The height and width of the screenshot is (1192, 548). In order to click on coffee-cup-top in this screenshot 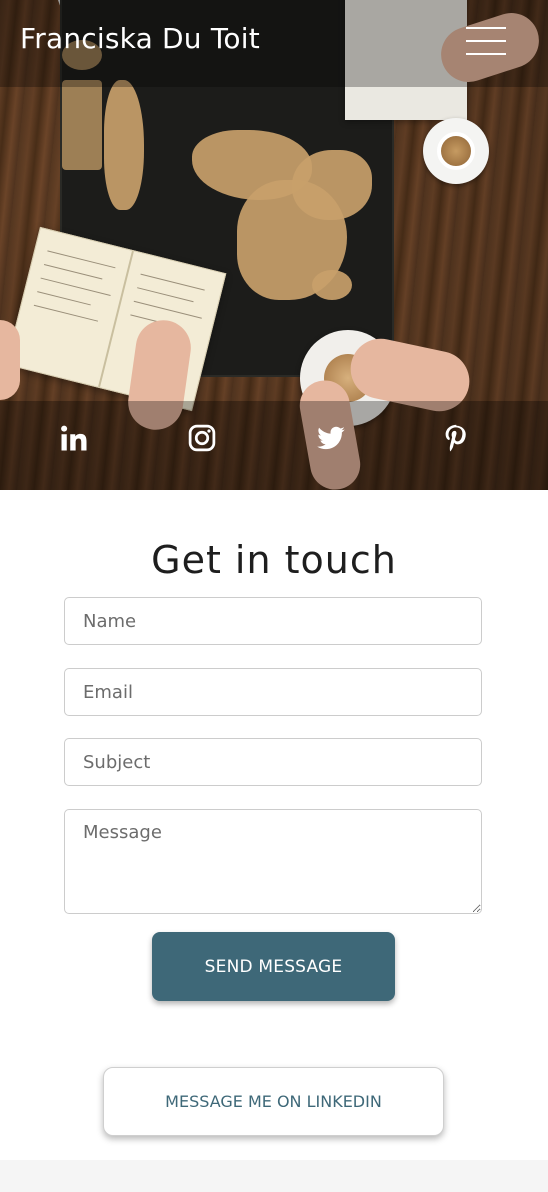, I will do `click(456, 151)`.